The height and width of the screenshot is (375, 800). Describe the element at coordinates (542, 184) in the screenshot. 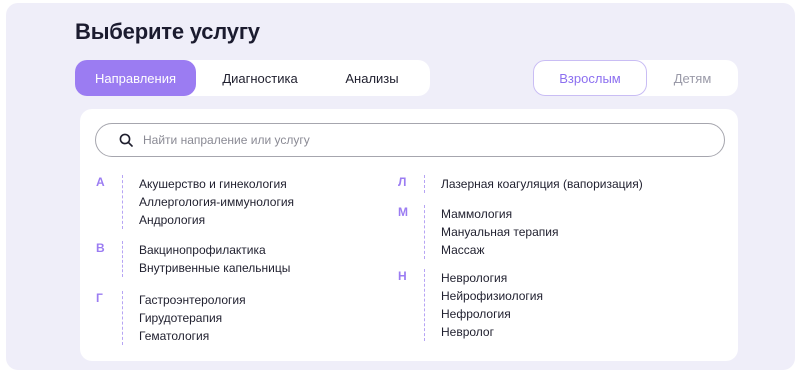

I see `list-item: Лазерная коагуляция (вапоризация)` at that location.